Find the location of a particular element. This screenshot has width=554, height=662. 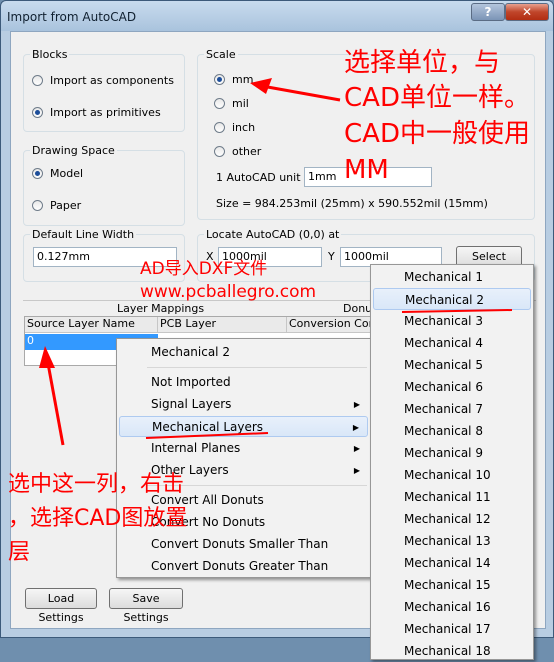

annotation-unit-line1: 选择单位，与 is located at coordinates (422, 63).